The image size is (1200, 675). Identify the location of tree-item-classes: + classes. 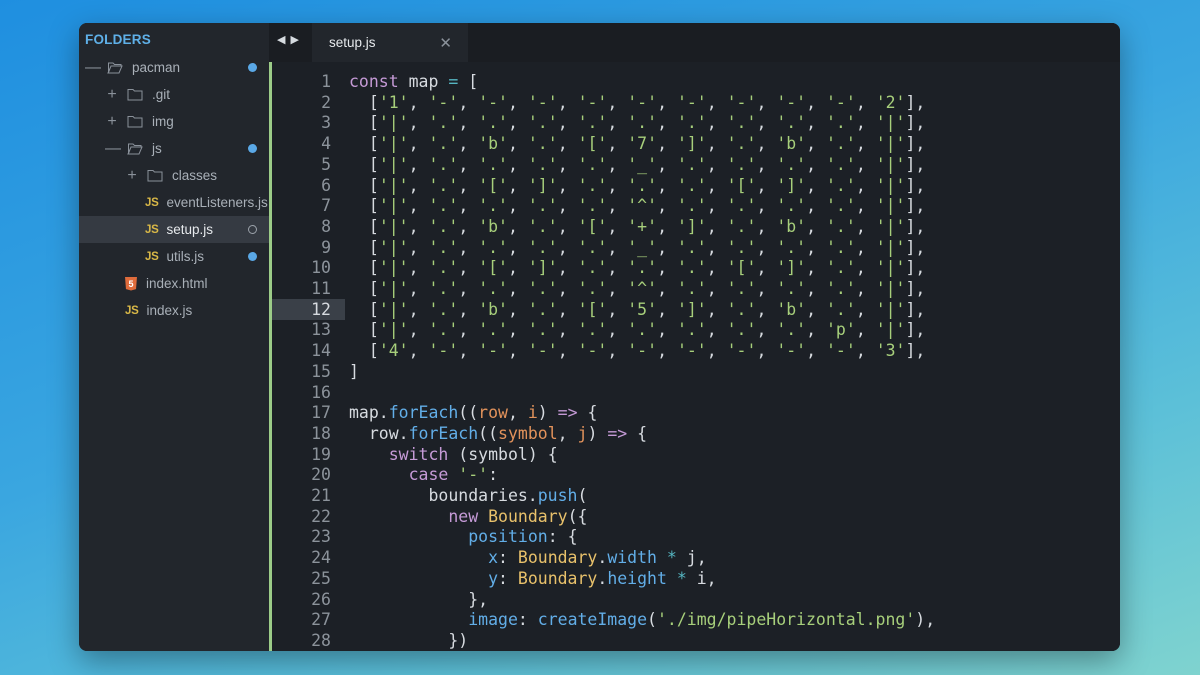
(174, 175).